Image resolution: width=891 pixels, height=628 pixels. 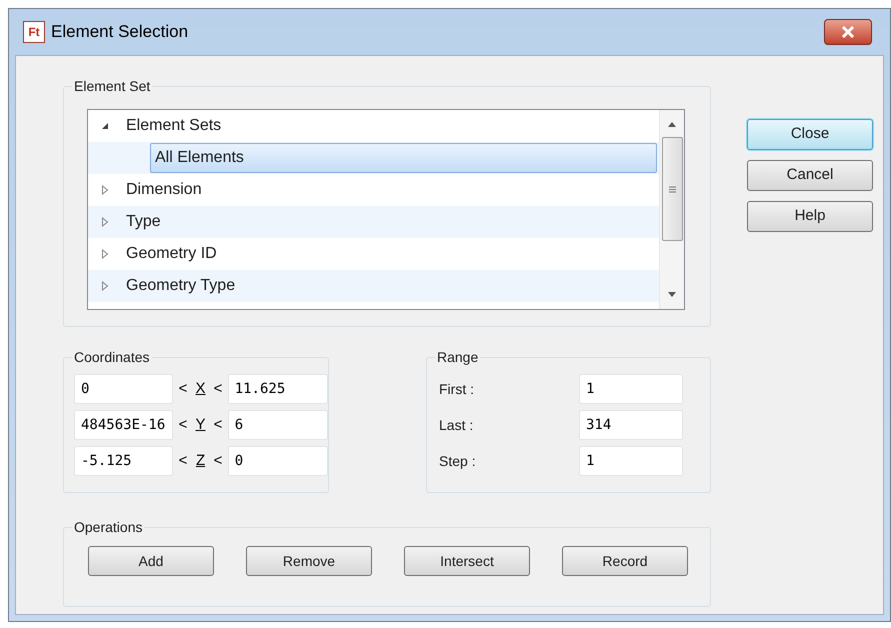 I want to click on text-field: 314, so click(x=631, y=425).